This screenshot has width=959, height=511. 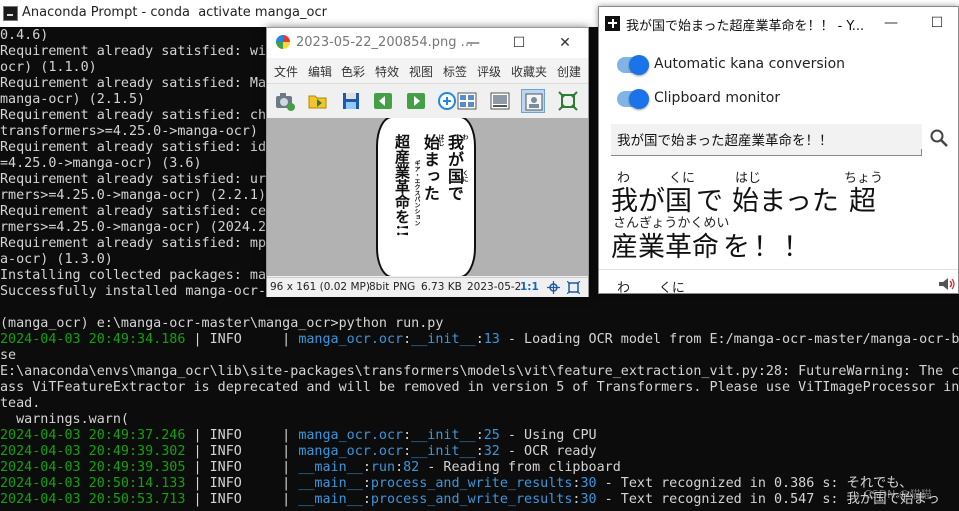 I want to click on fit-window-icon, so click(x=568, y=101).